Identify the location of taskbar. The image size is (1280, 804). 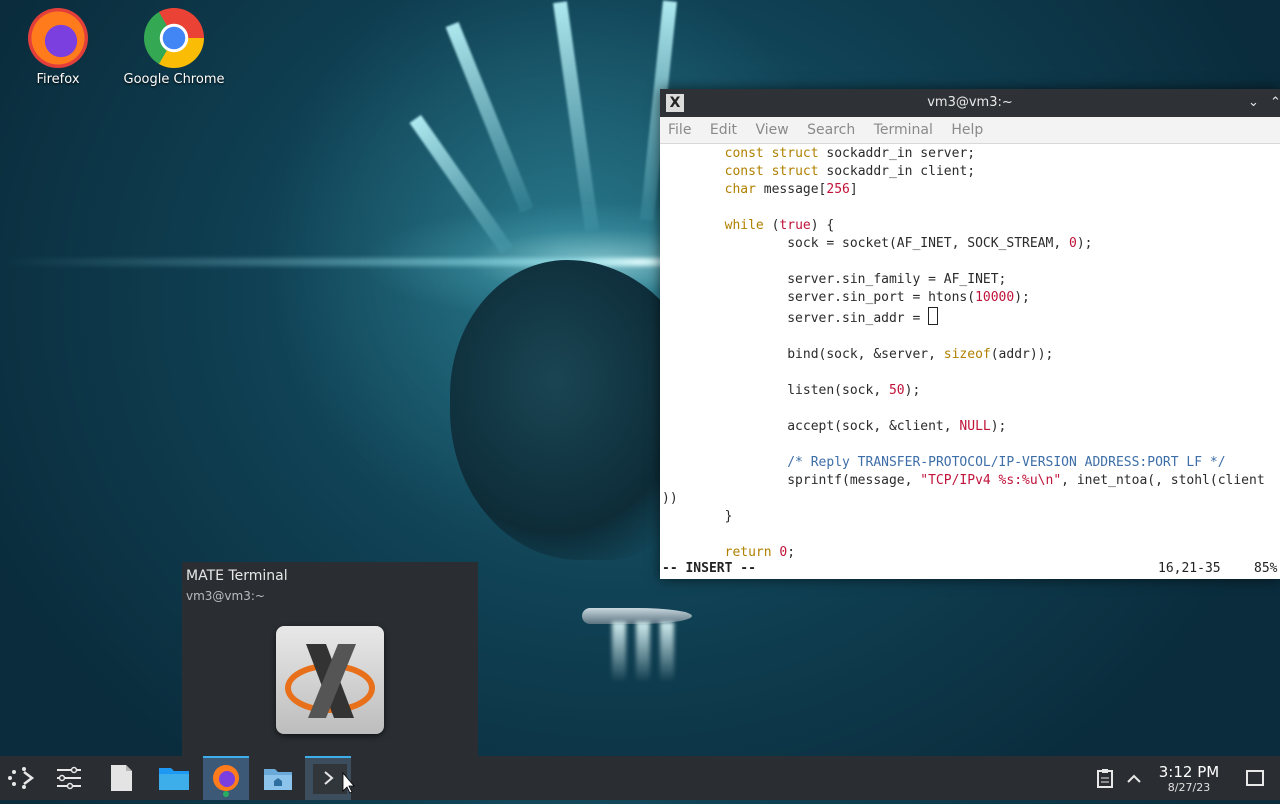
(640, 778).